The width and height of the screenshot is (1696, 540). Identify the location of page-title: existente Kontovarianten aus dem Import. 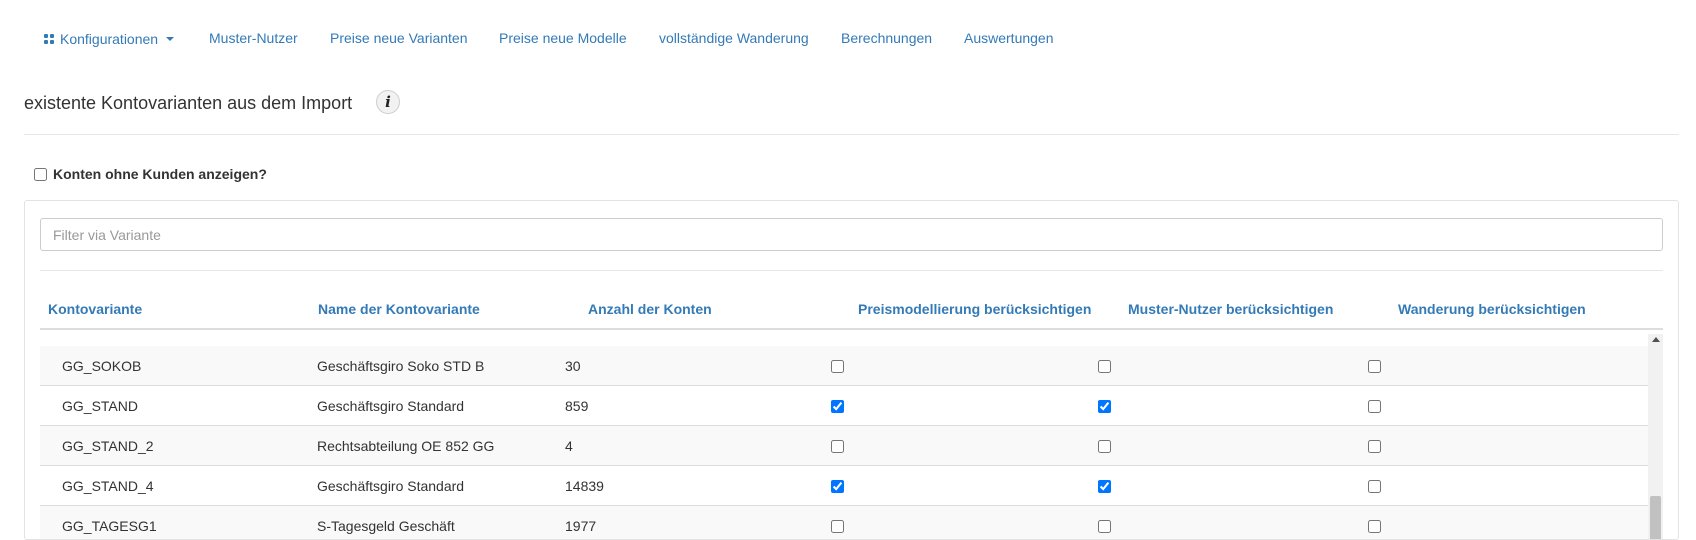
(188, 103).